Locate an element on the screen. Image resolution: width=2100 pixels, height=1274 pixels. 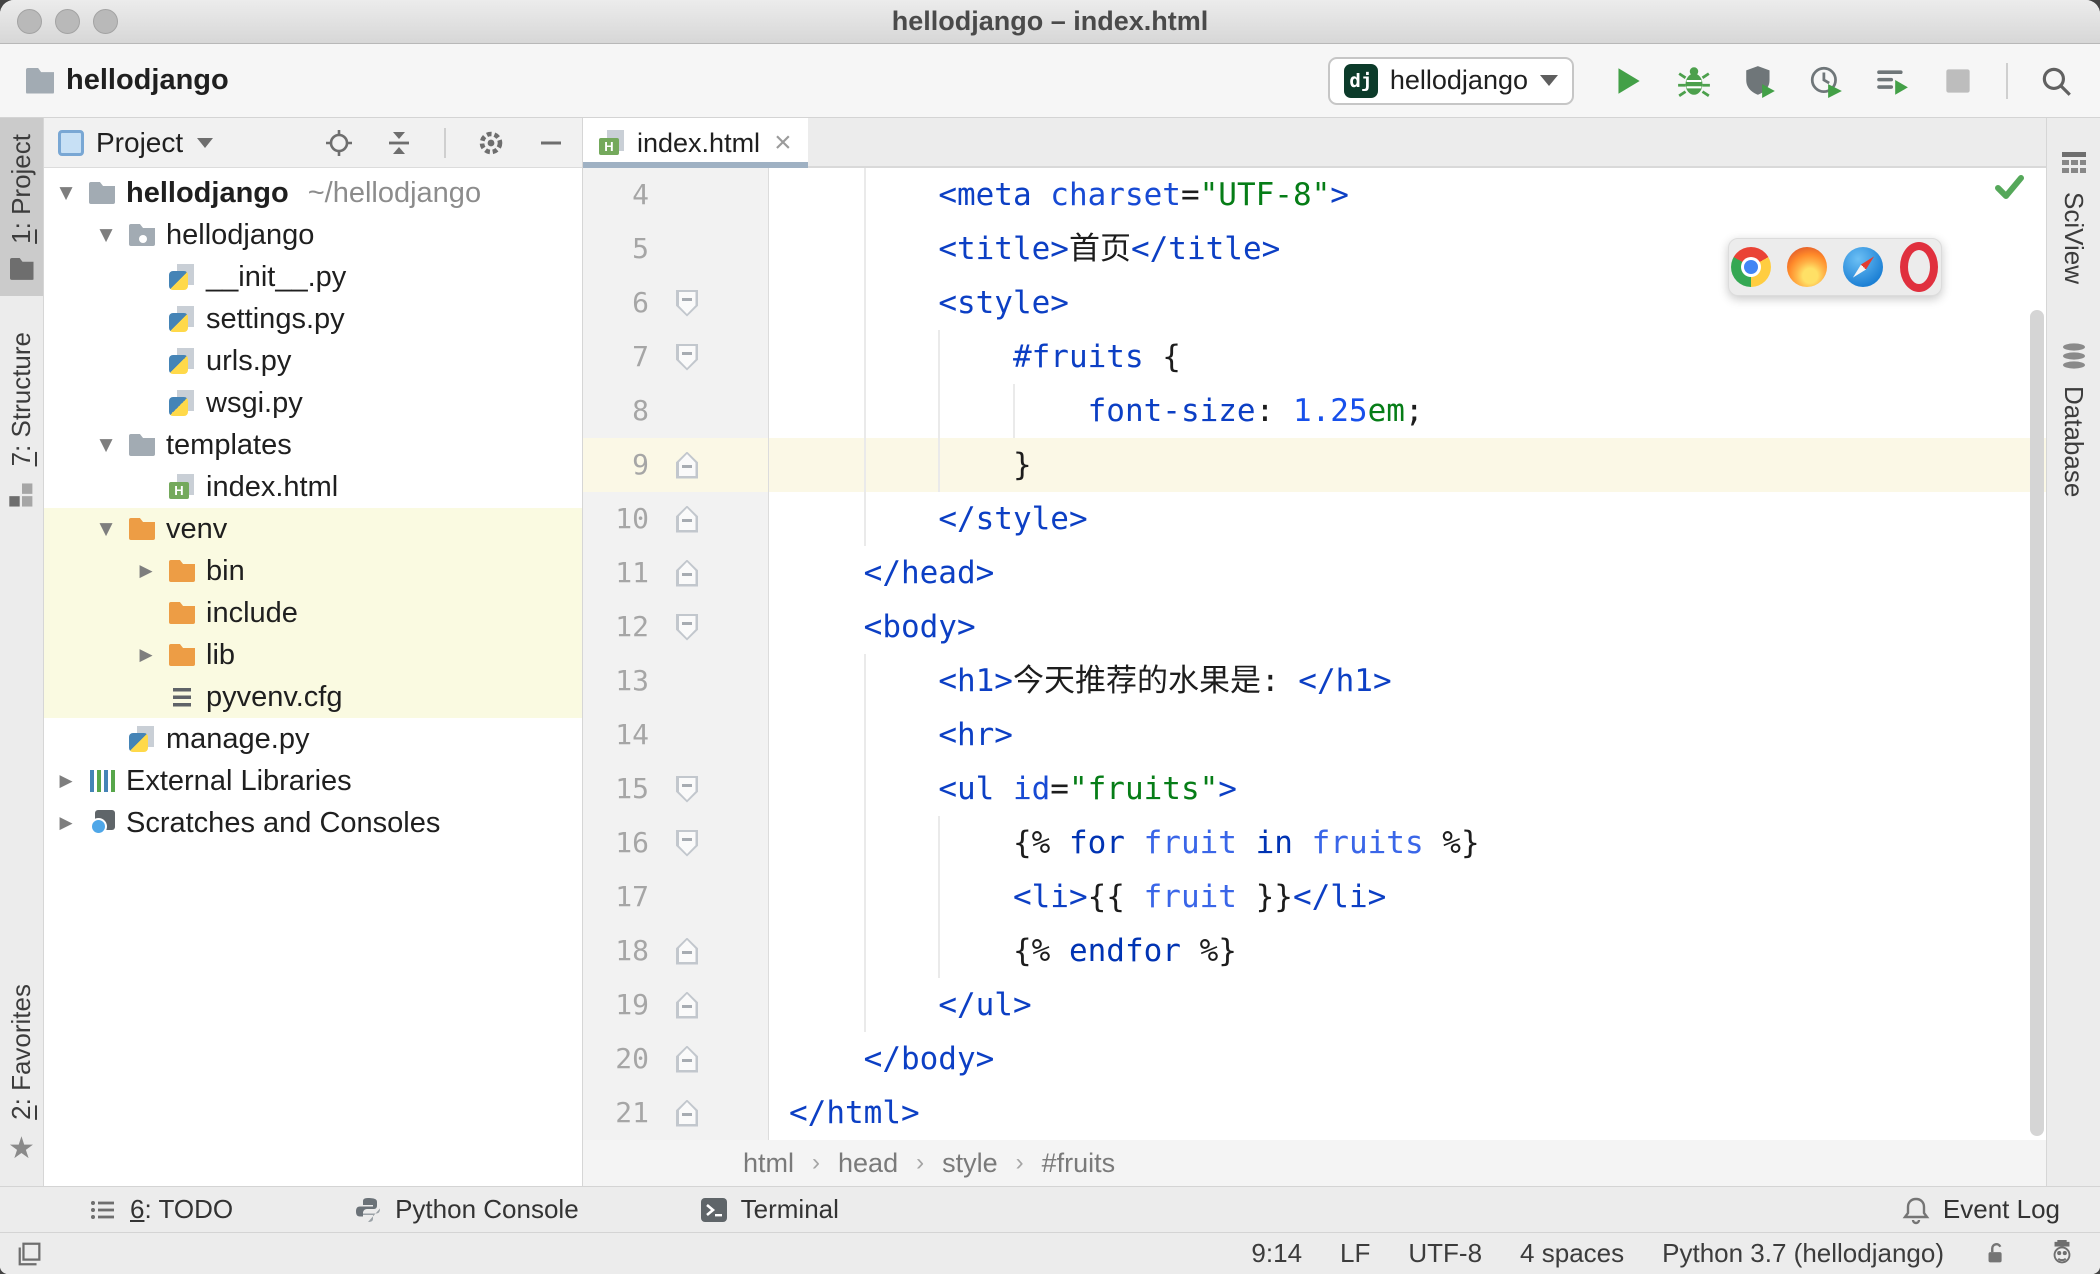
code-line-content: <body> is located at coordinates (1407, 627).